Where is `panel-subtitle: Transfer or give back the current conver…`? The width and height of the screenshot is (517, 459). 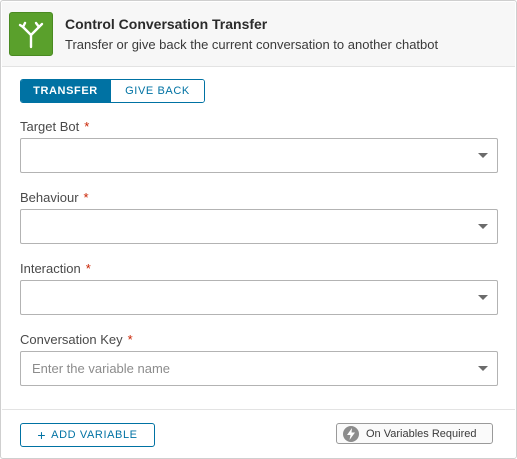
panel-subtitle: Transfer or give back the current conver… is located at coordinates (252, 44).